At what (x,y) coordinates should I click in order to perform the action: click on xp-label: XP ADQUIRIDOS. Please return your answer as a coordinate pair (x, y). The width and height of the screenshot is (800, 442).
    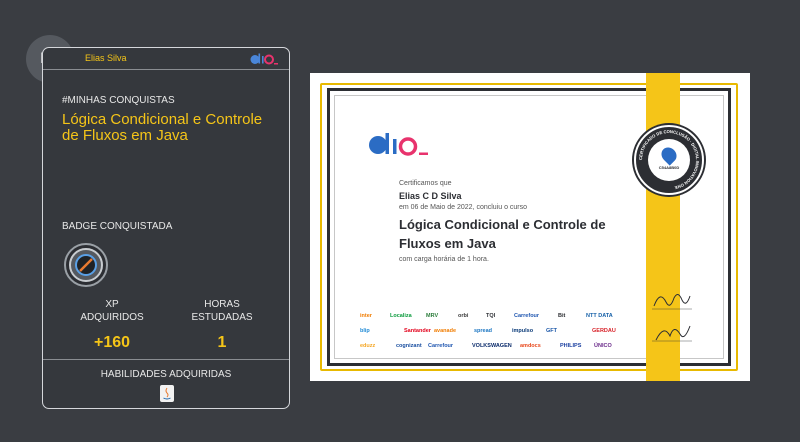
    Looking at the image, I should click on (112, 311).